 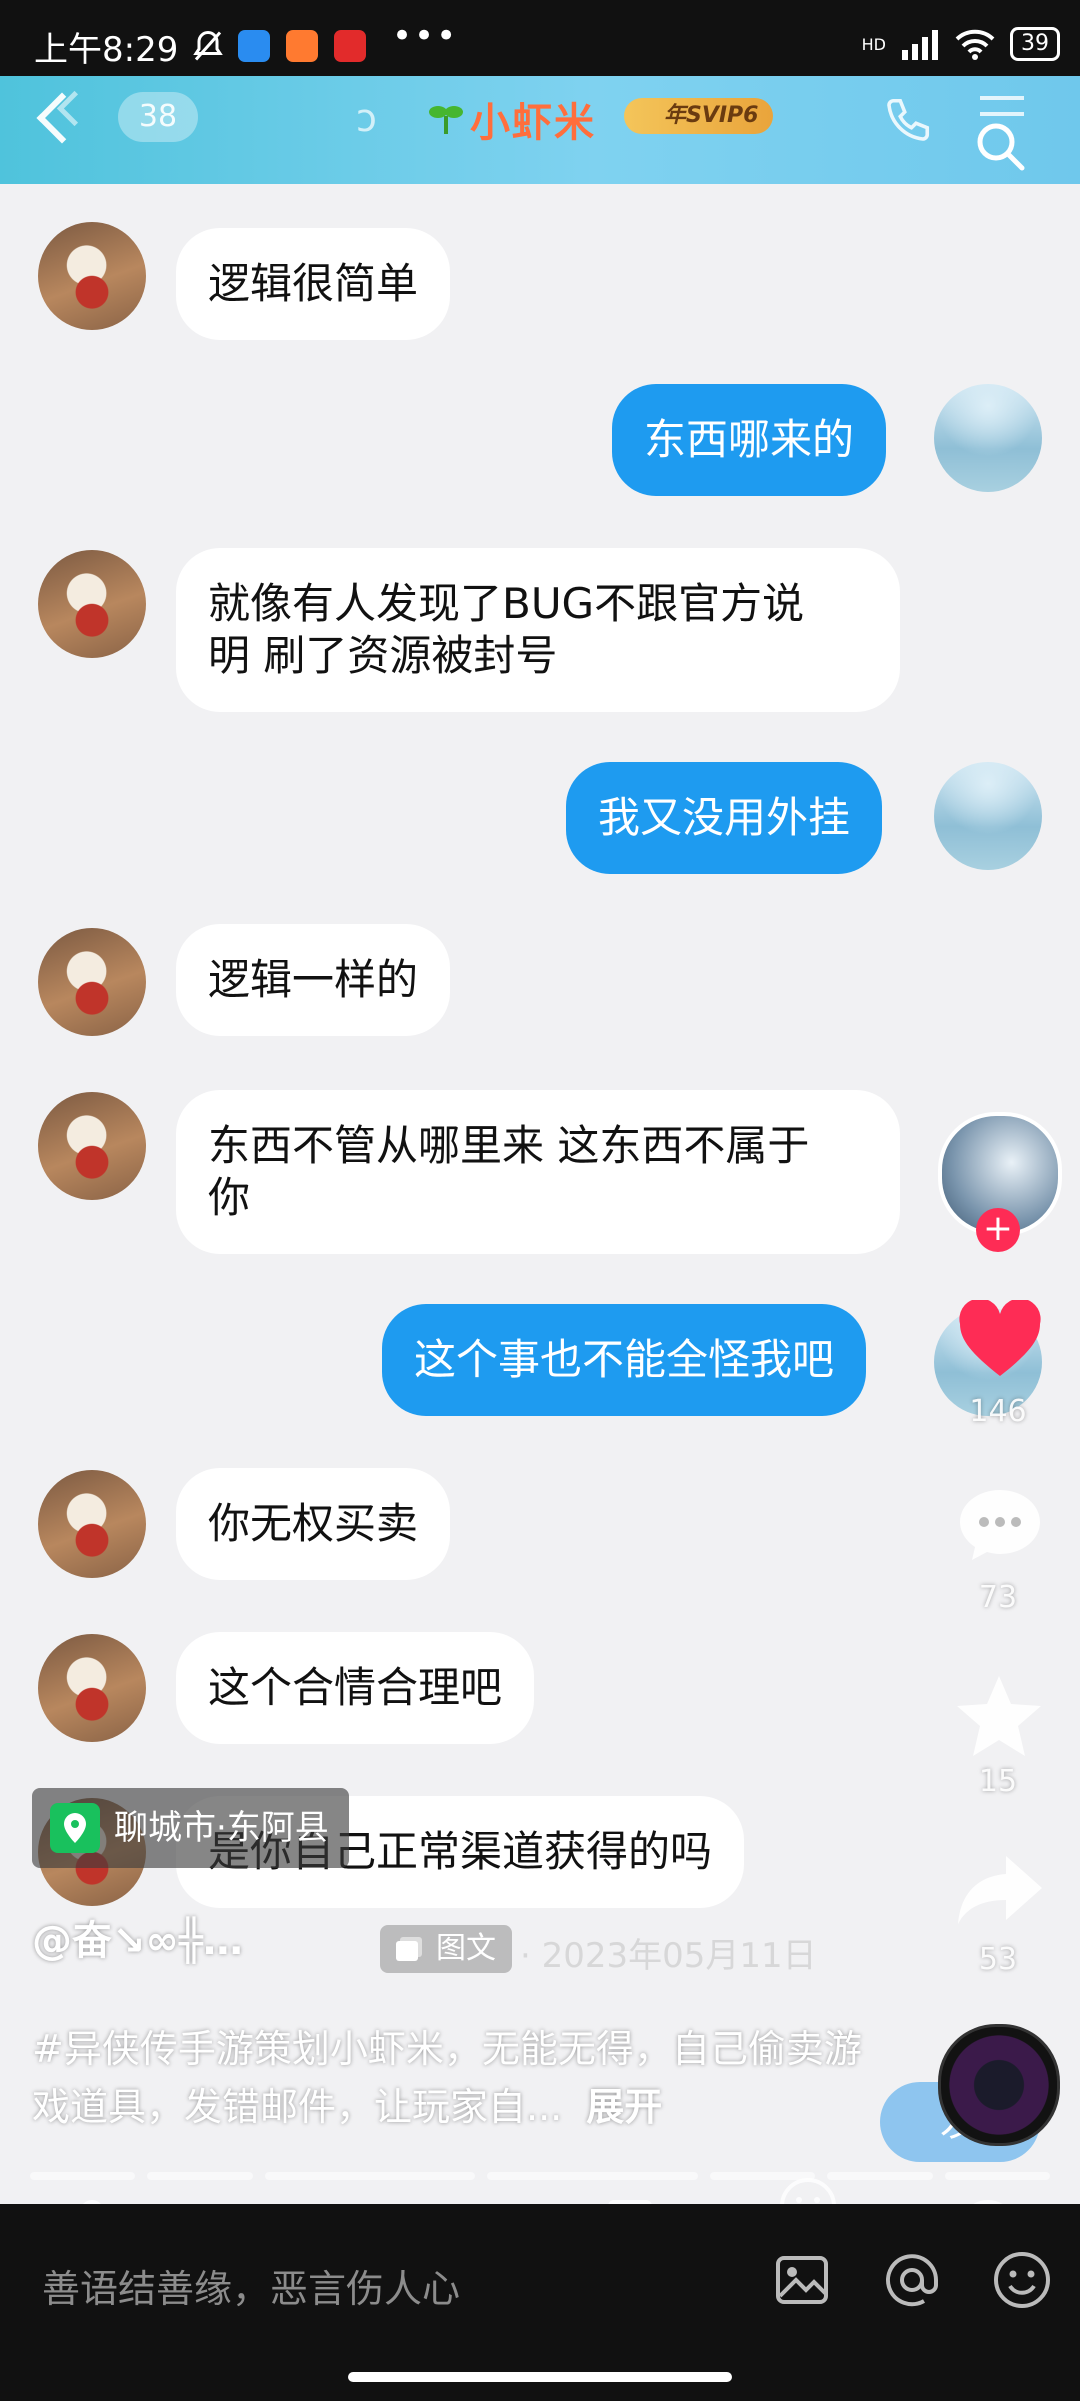 I want to click on home-indicator, so click(x=540, y=2377).